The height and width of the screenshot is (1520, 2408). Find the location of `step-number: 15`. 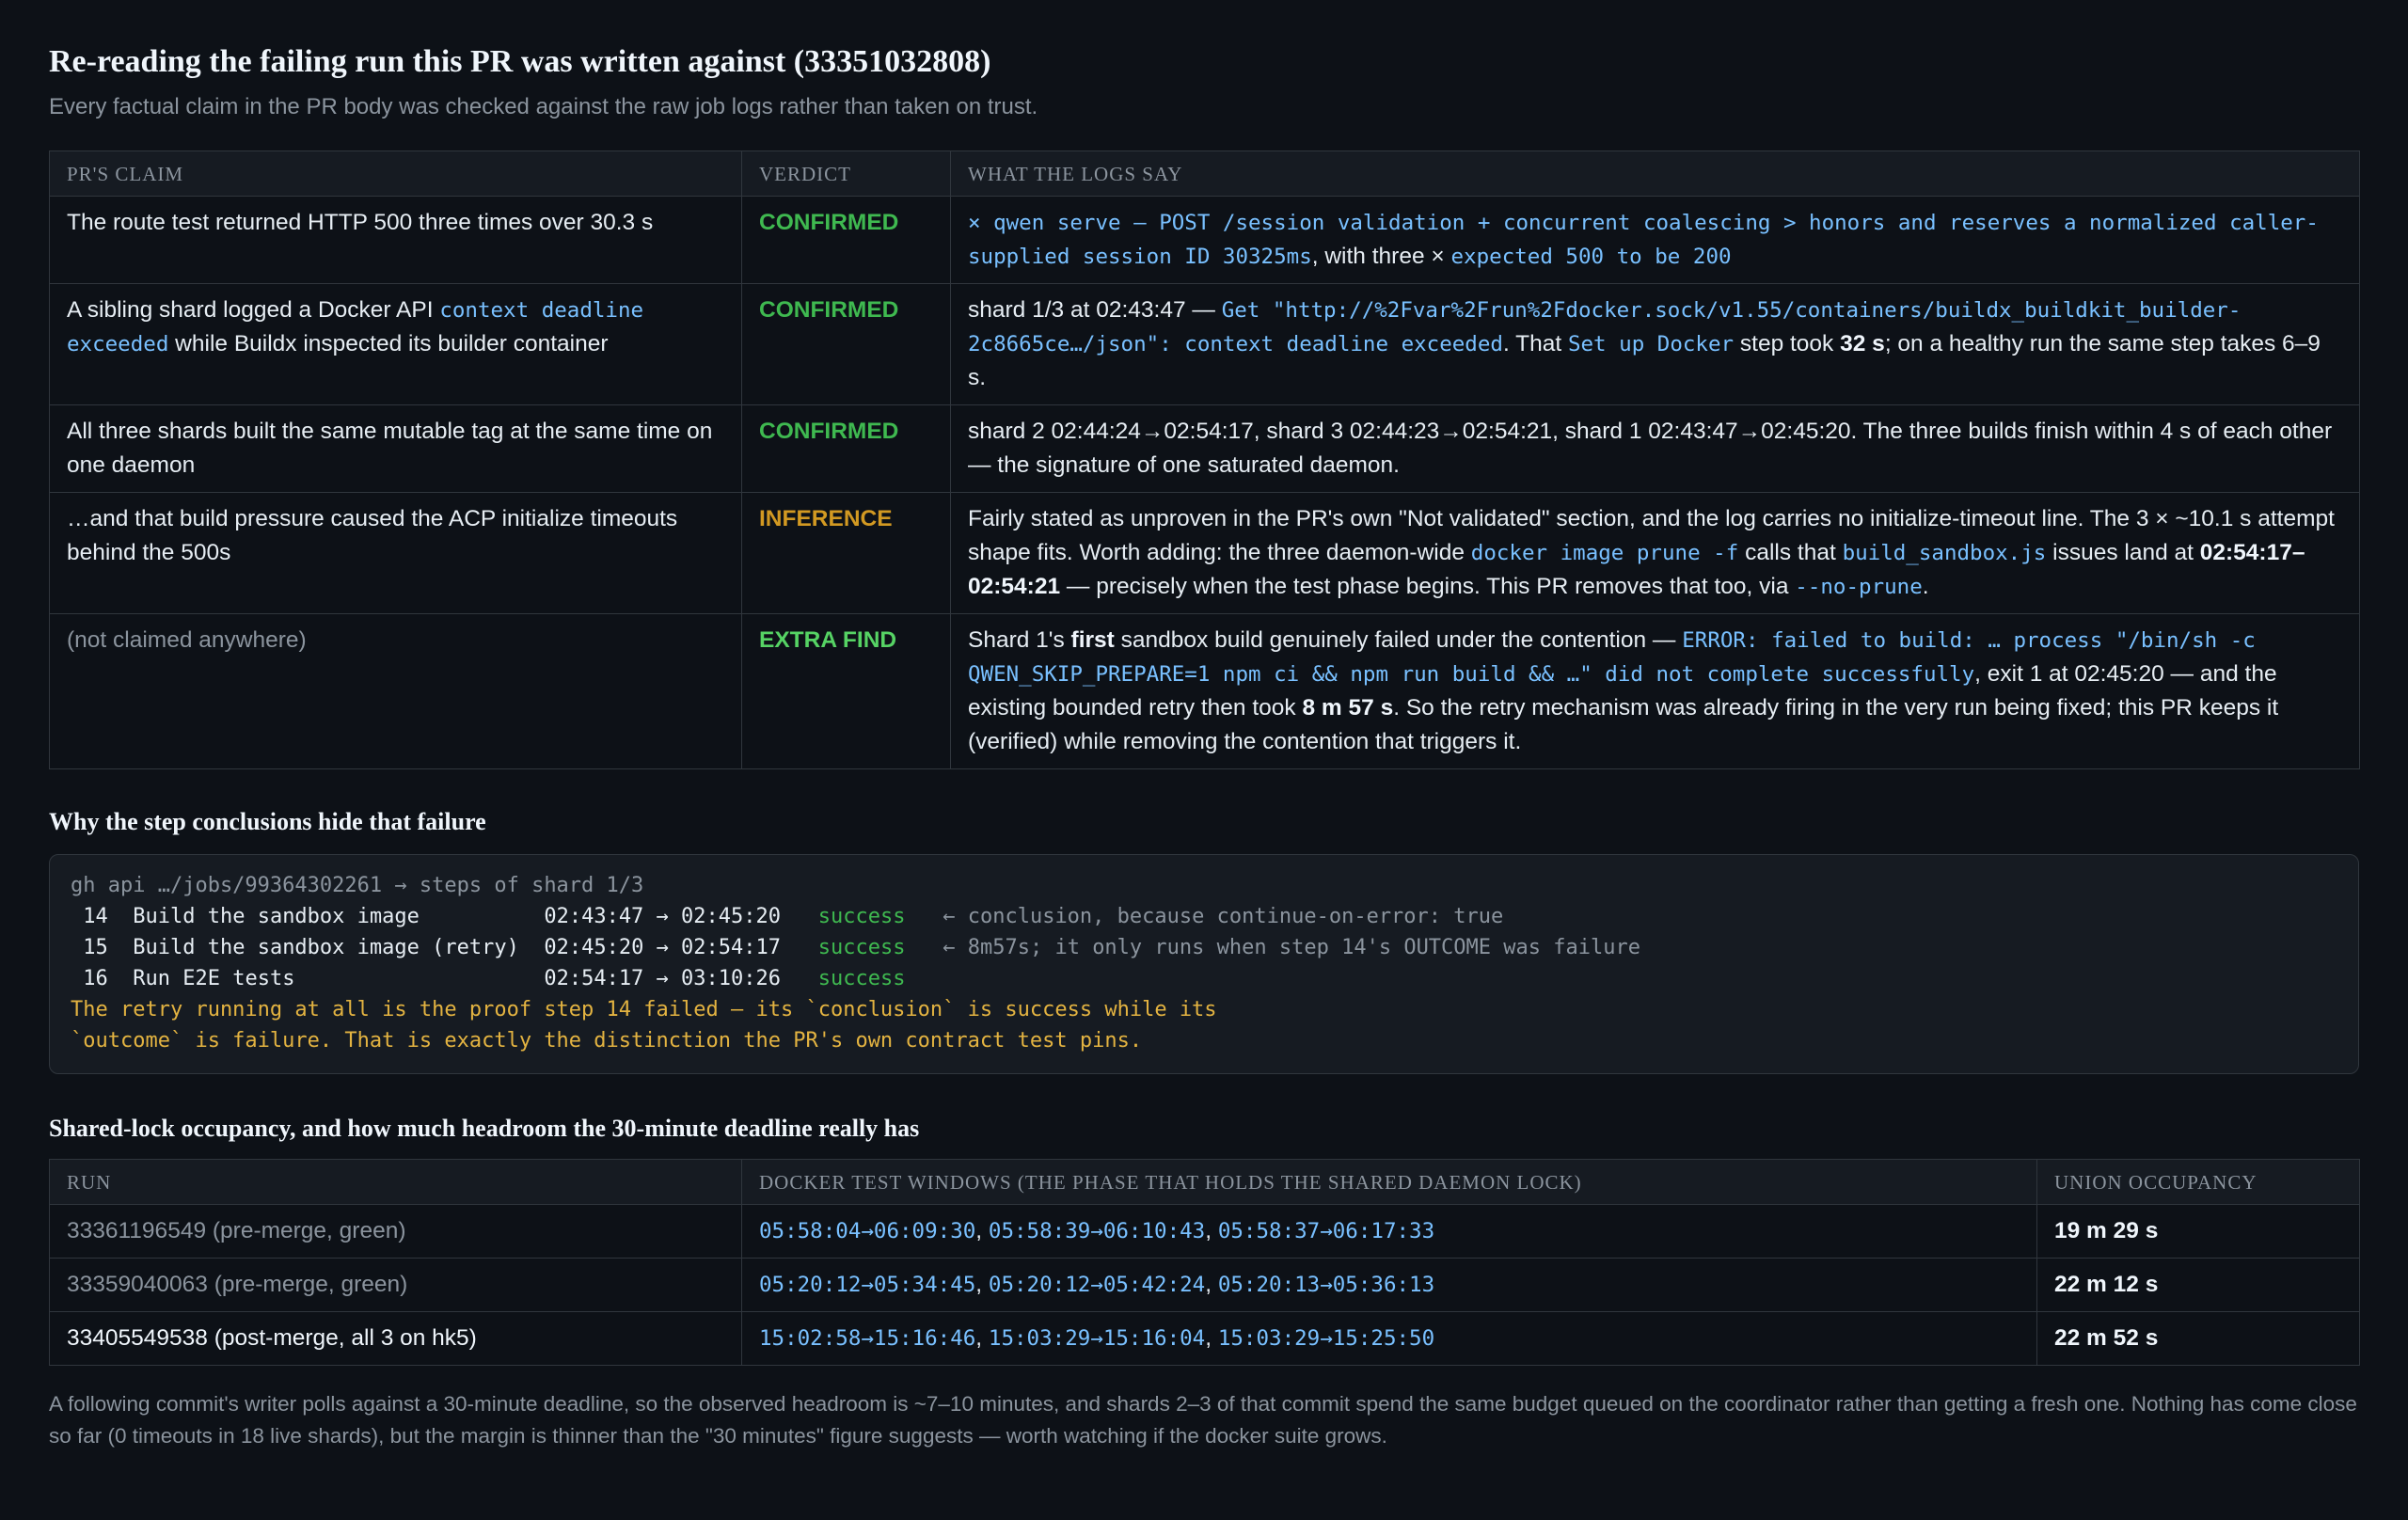

step-number: 15 is located at coordinates (96, 947).